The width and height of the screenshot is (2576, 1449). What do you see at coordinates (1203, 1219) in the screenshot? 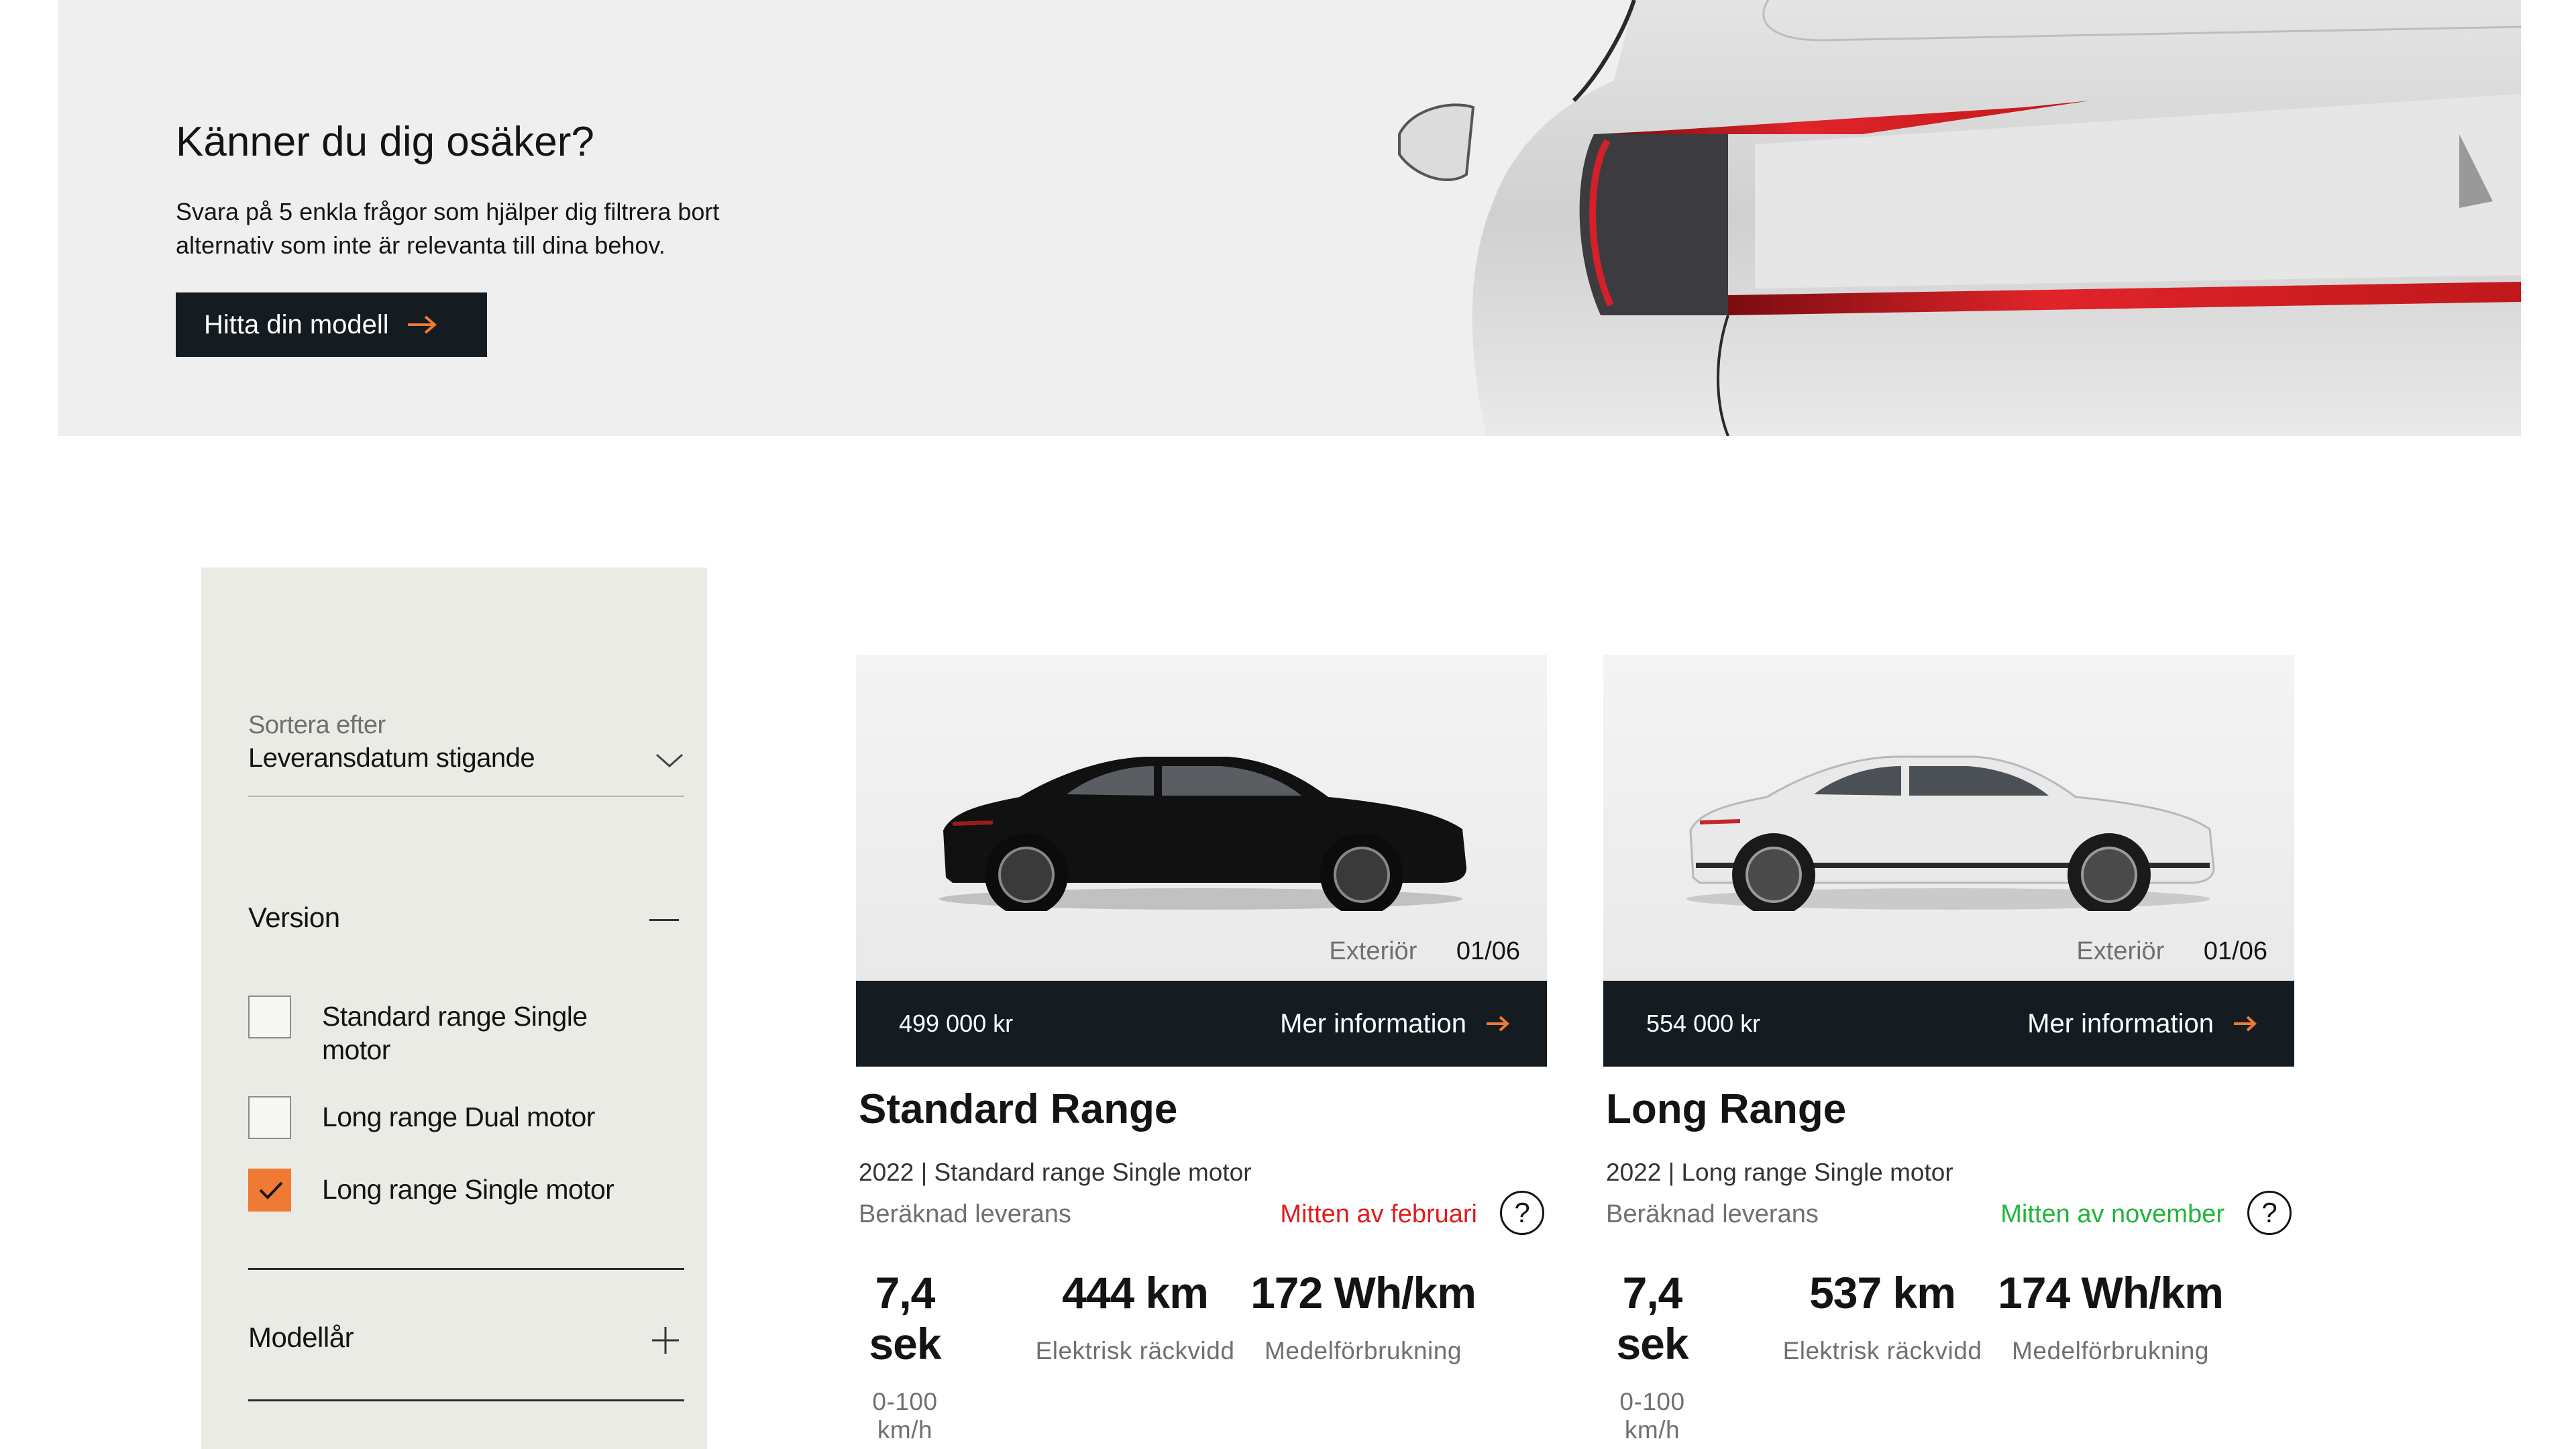
I see `delivery-row: Beräknad leverans Mitten av februari ?` at bounding box center [1203, 1219].